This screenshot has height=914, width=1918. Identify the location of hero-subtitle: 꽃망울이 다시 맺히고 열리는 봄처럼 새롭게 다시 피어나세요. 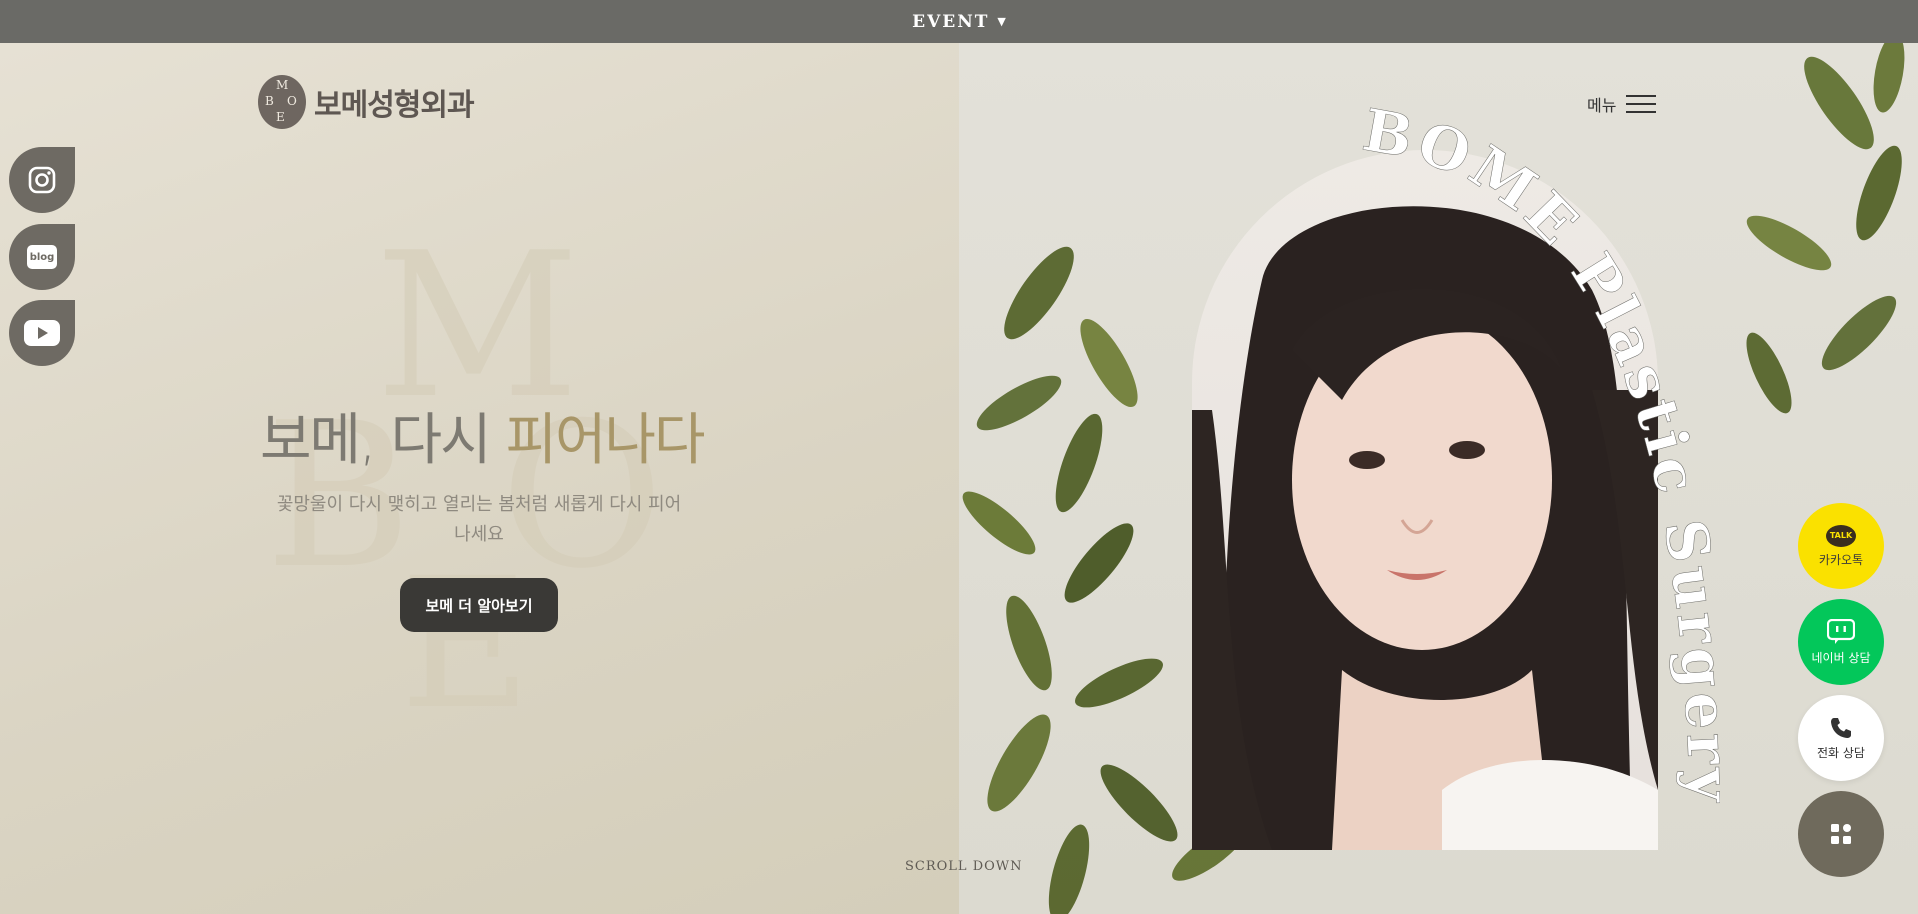
(479, 519).